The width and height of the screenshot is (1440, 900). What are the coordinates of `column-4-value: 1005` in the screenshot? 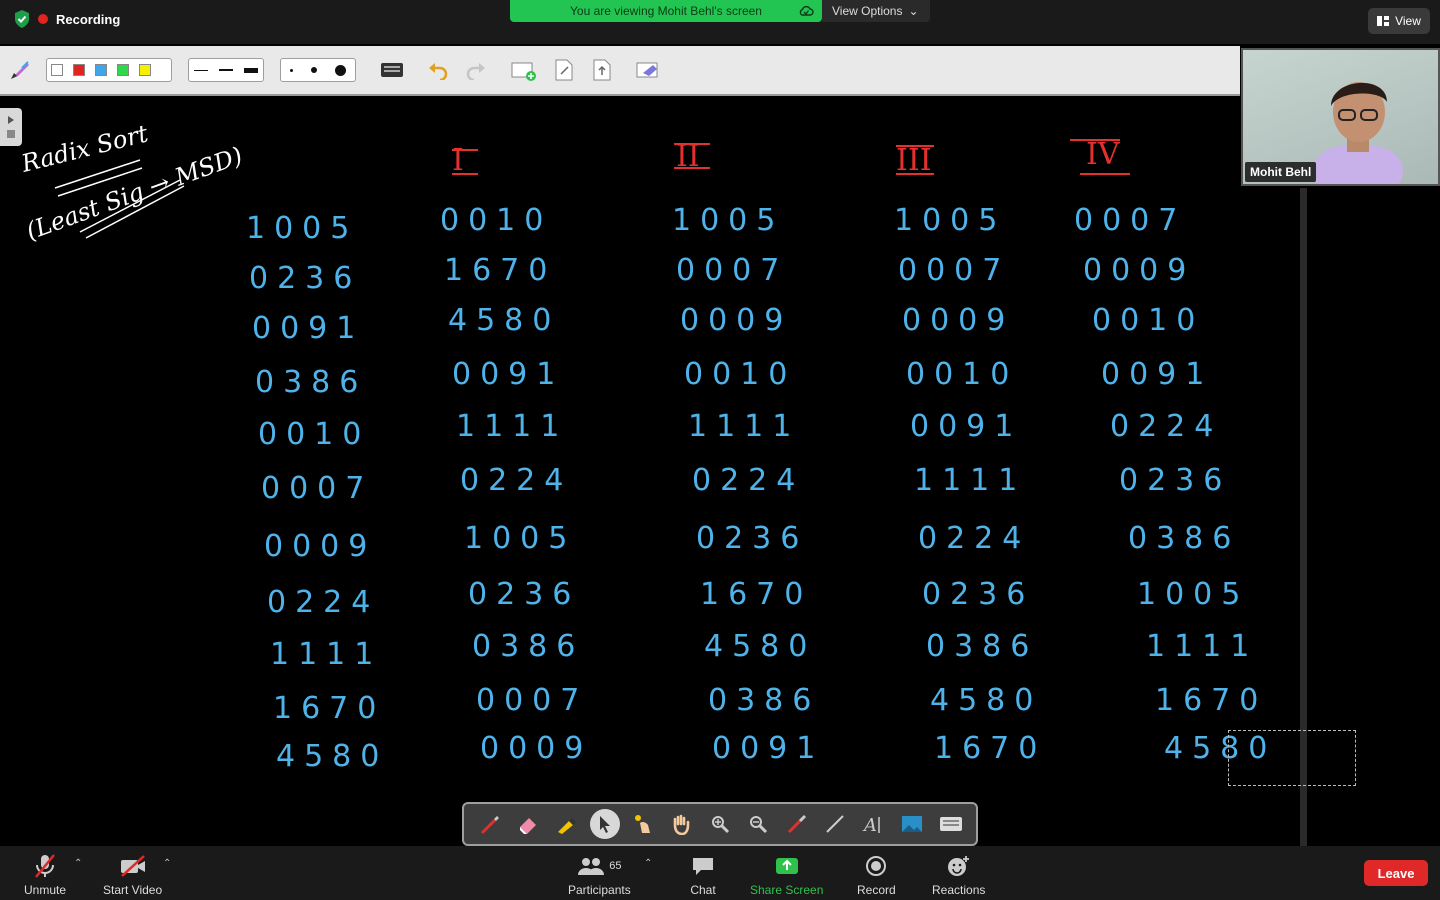 It's located at (950, 220).